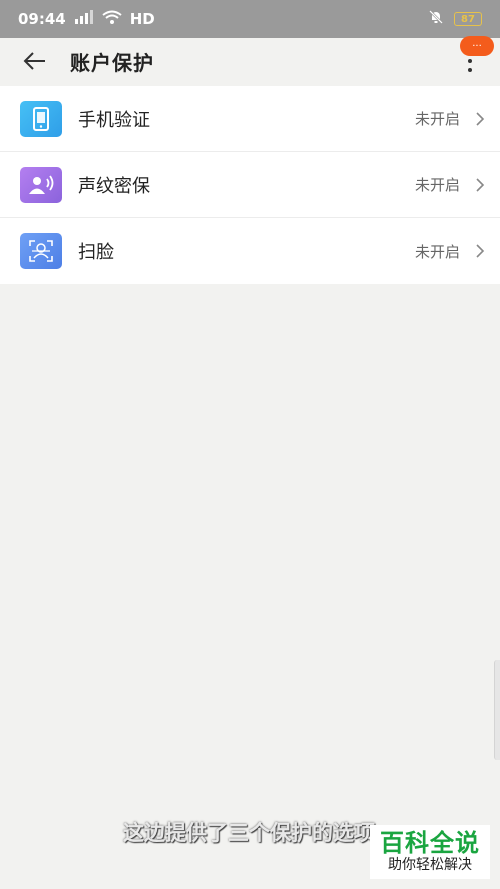 The height and width of the screenshot is (889, 500). What do you see at coordinates (84, 19) in the screenshot?
I see `signal-icon` at bounding box center [84, 19].